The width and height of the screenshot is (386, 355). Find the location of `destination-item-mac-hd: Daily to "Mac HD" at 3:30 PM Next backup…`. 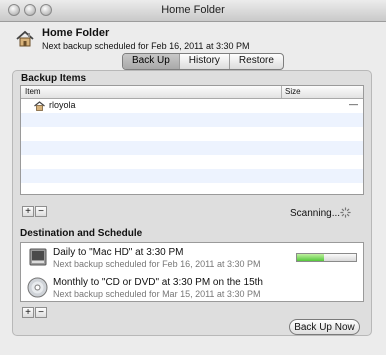

destination-item-mac-hd: Daily to "Mac HD" at 3:30 PM Next backup… is located at coordinates (192, 257).